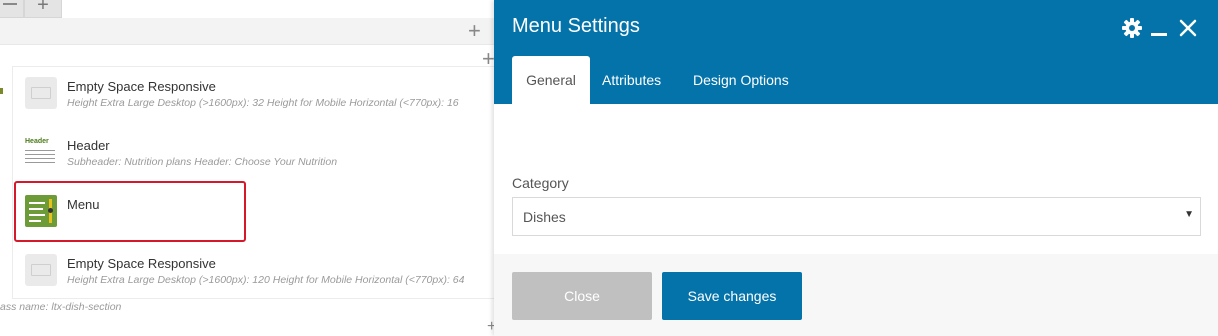 The height and width of the screenshot is (336, 1218). Describe the element at coordinates (12, 9) in the screenshot. I see `hamburger-icon` at that location.